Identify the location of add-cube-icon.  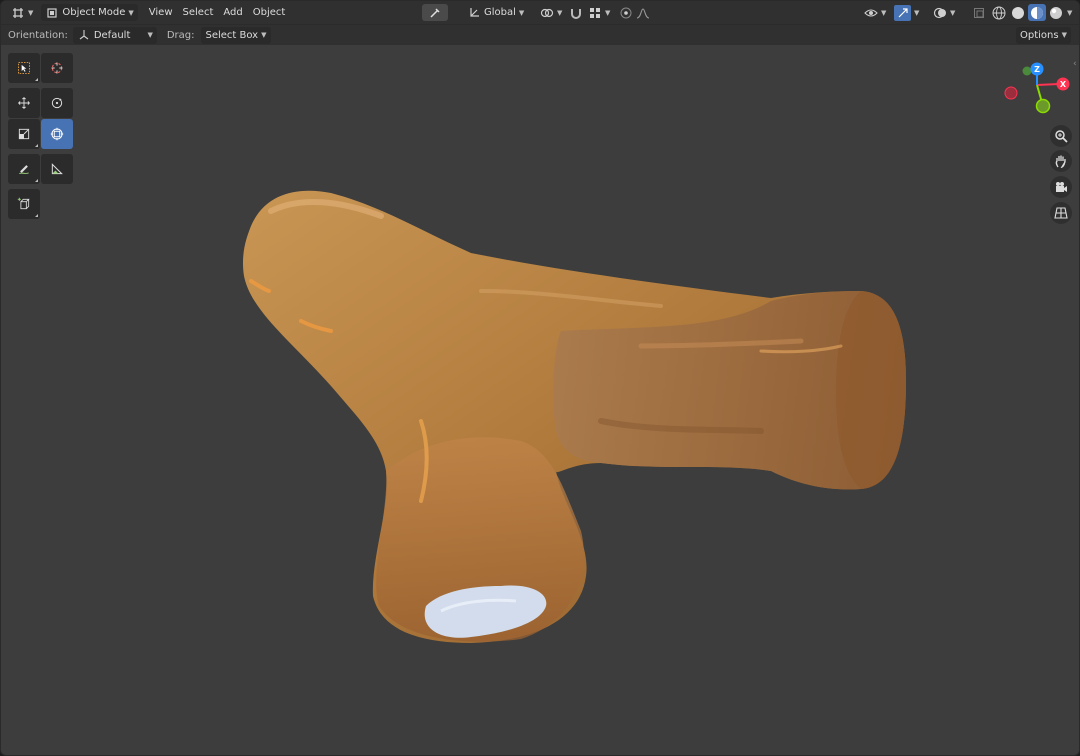
(24, 204).